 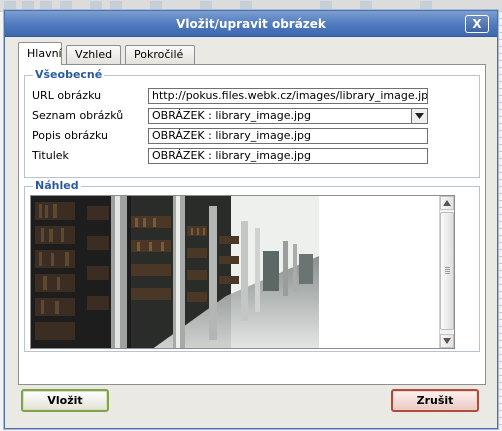 I want to click on cancel-button: Zrušit, so click(x=435, y=400).